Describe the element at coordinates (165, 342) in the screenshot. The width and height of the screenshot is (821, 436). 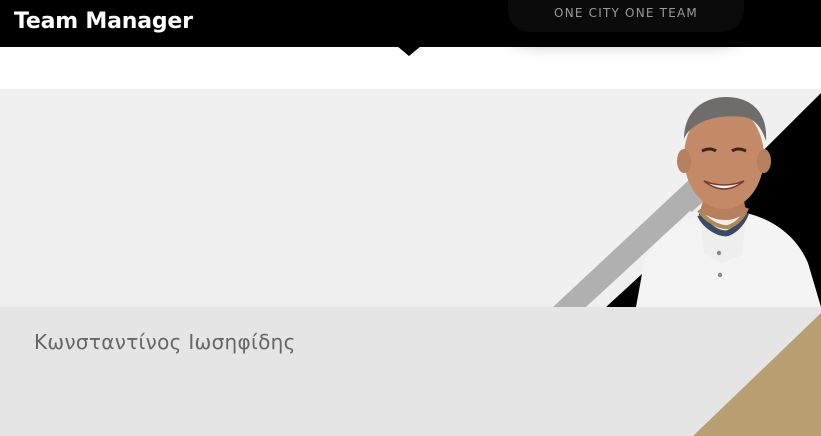
I see `person-name: Κωνσταντίνος Ιωσηφίδης` at that location.